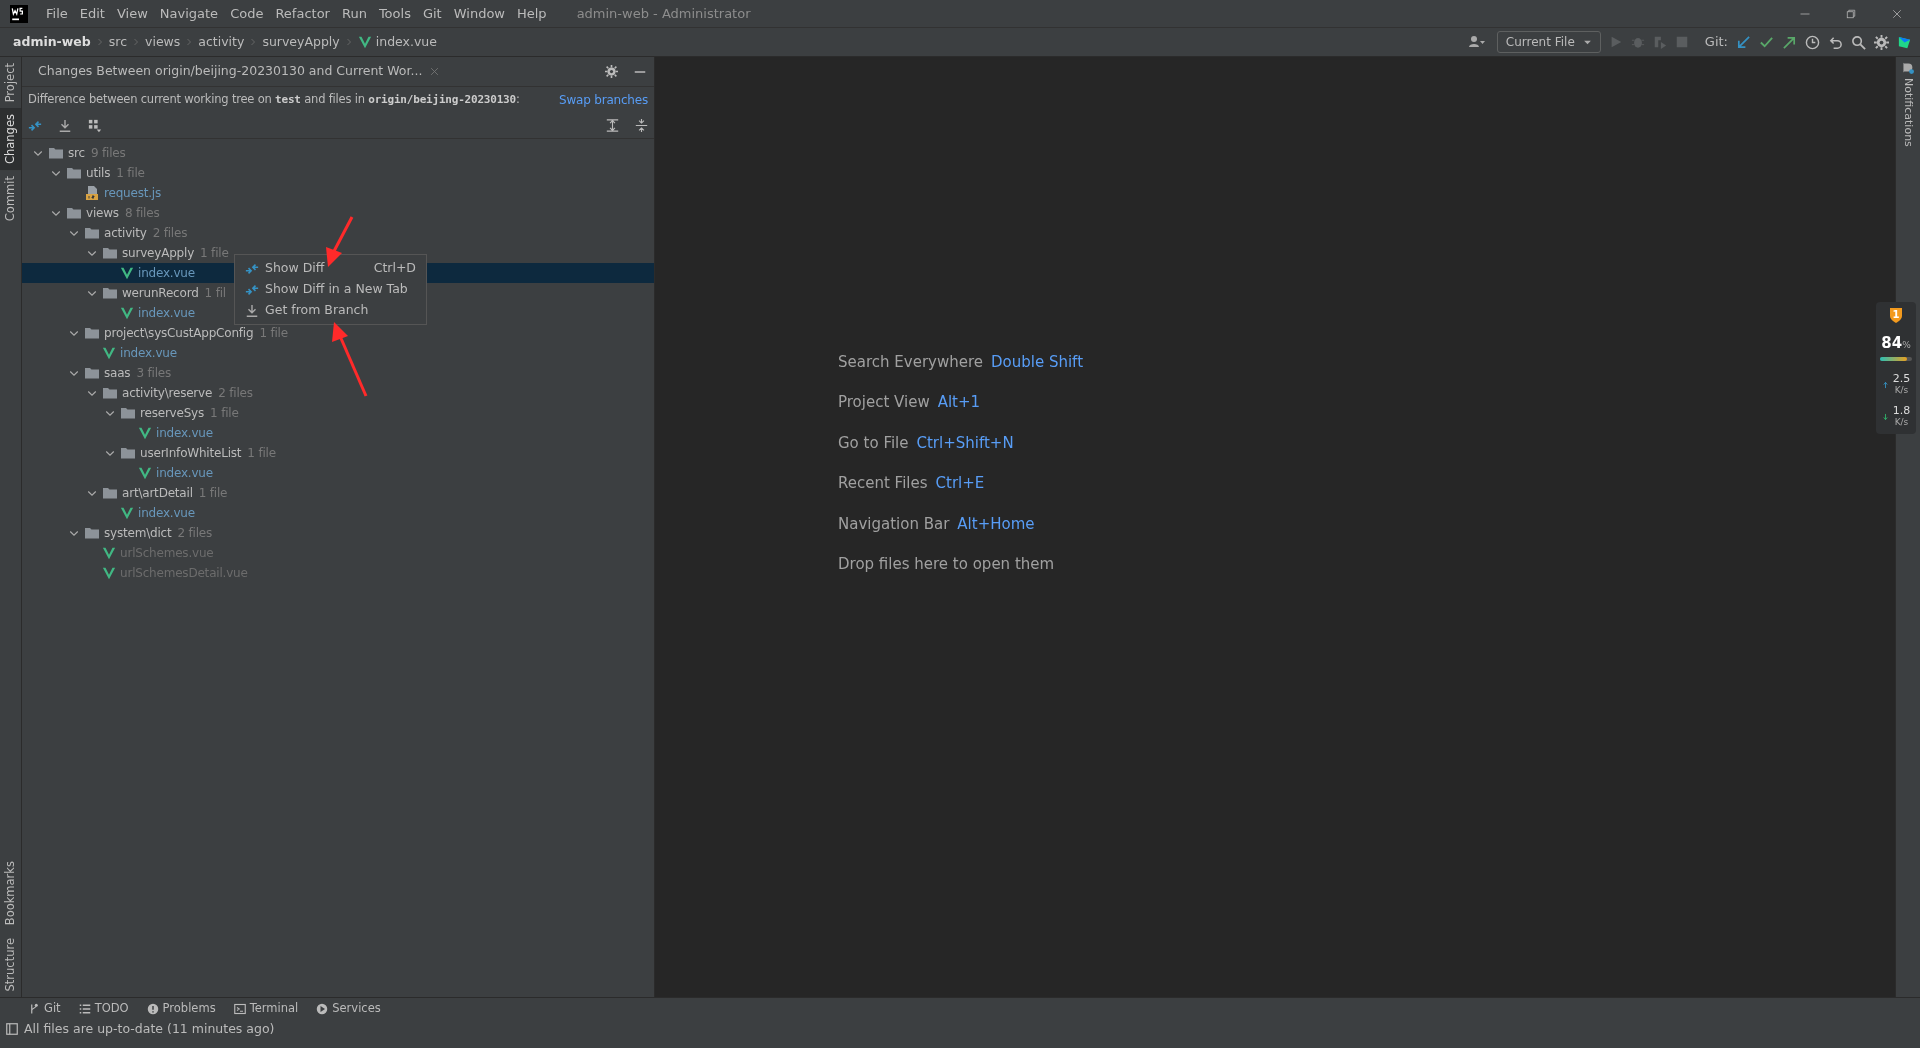  Describe the element at coordinates (181, 1008) in the screenshot. I see `tool-window-button: Problems` at that location.